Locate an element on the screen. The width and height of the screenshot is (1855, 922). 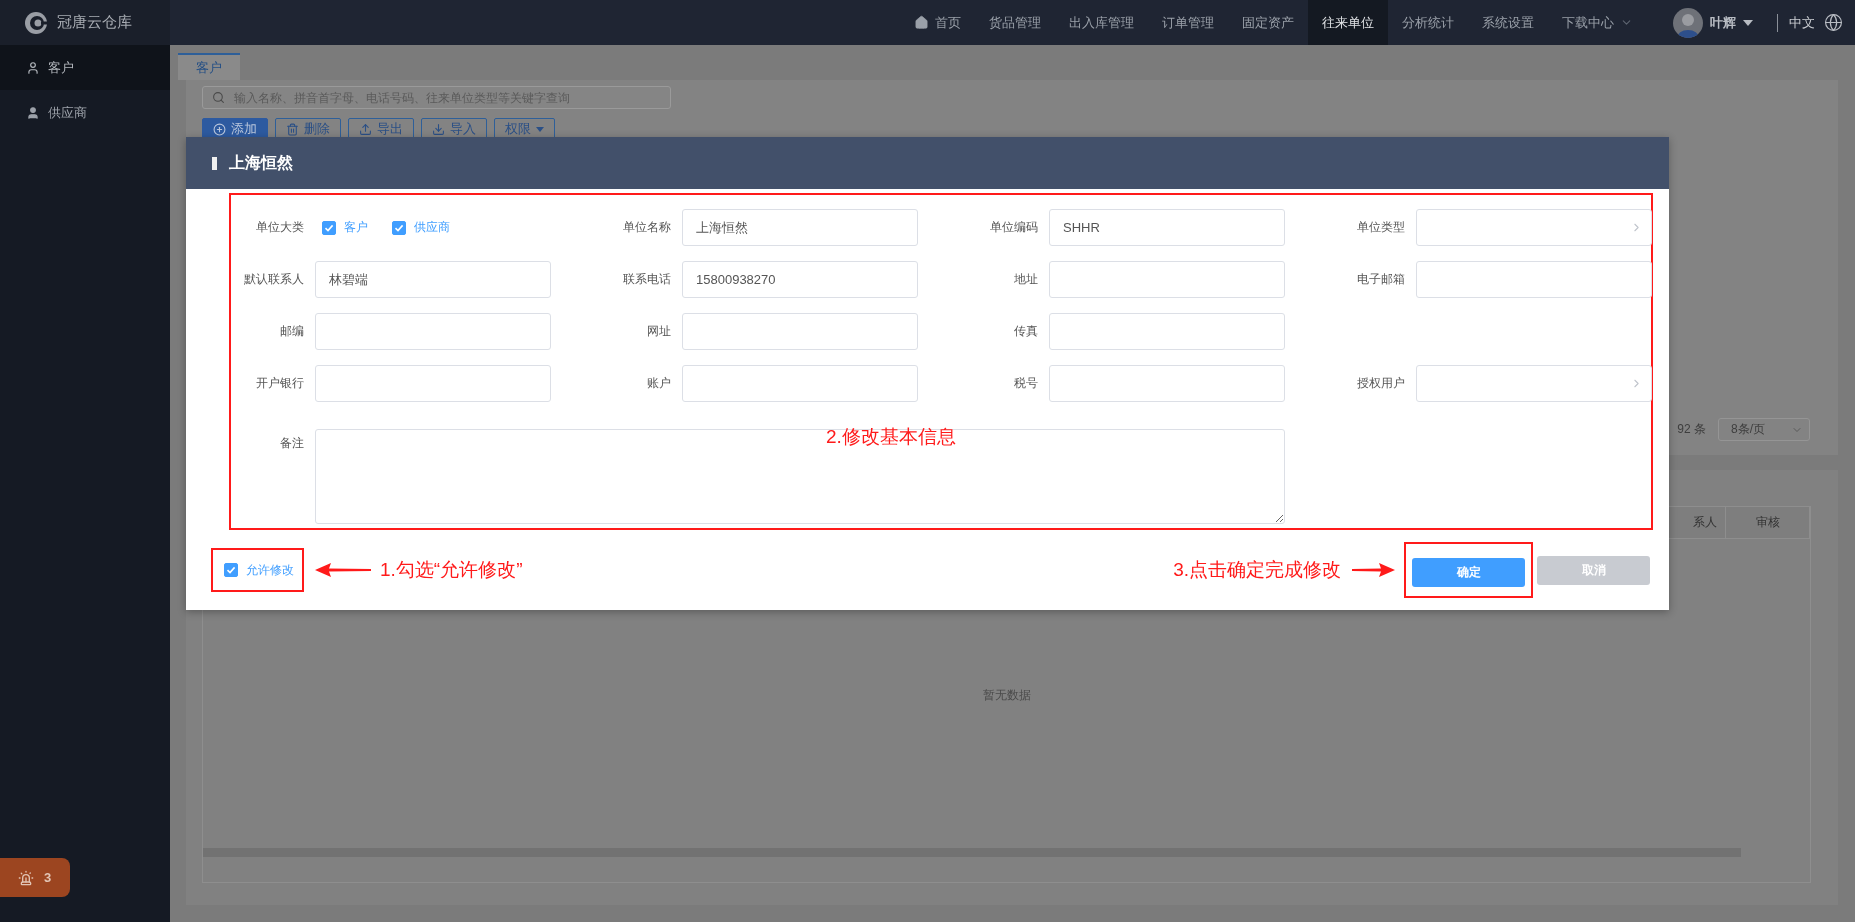
nav-item: 系统设置 is located at coordinates (1508, 22).